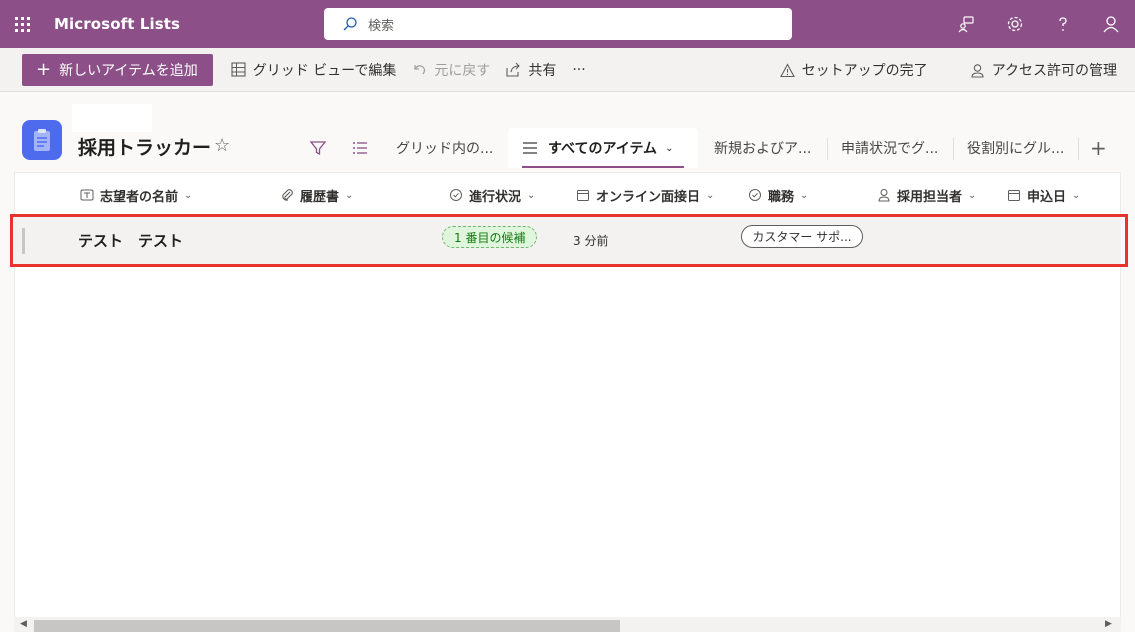 This screenshot has width=1135, height=632. Describe the element at coordinates (1108, 624) in the screenshot. I see `scroll-right-icon: ▶` at that location.